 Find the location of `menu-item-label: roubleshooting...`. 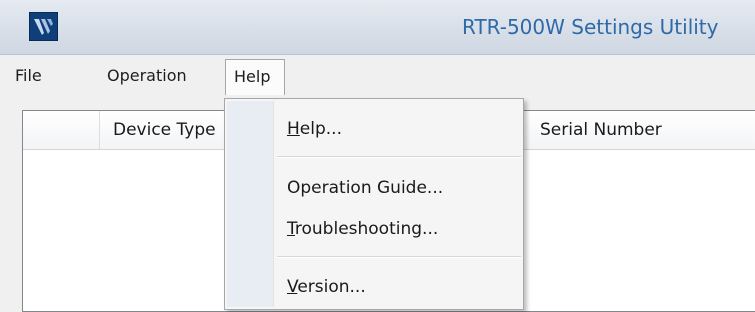

menu-item-label: roubleshooting... is located at coordinates (366, 229).